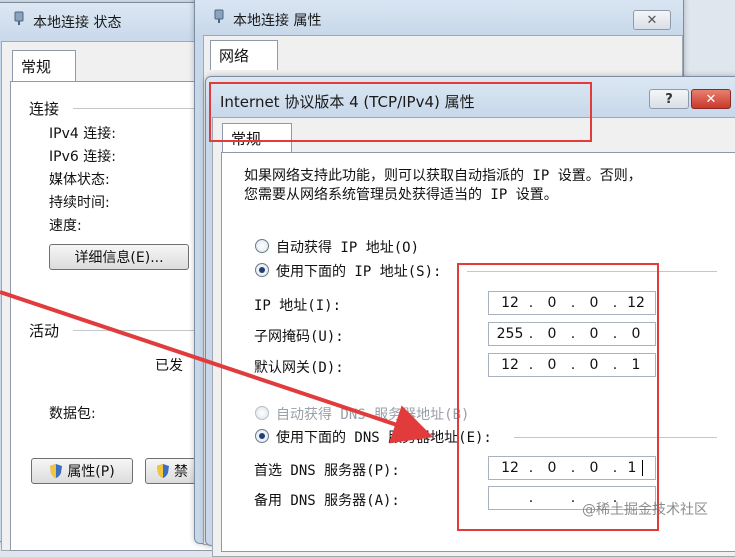 This screenshot has width=735, height=557. I want to click on alternate-dns-label: 备用 DNS 服务器(A):, so click(327, 501).